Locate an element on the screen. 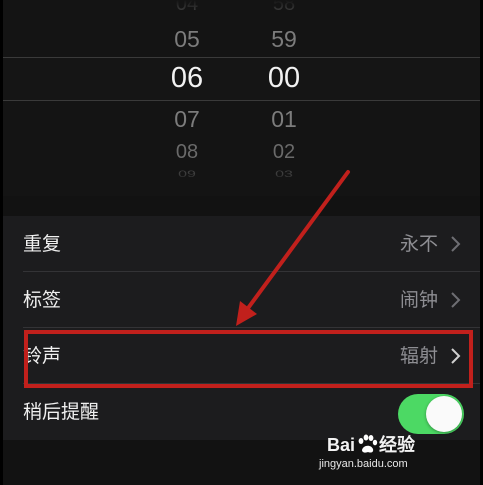 This screenshot has width=483, height=485. minute-option: 03 is located at coordinates (284, 175).